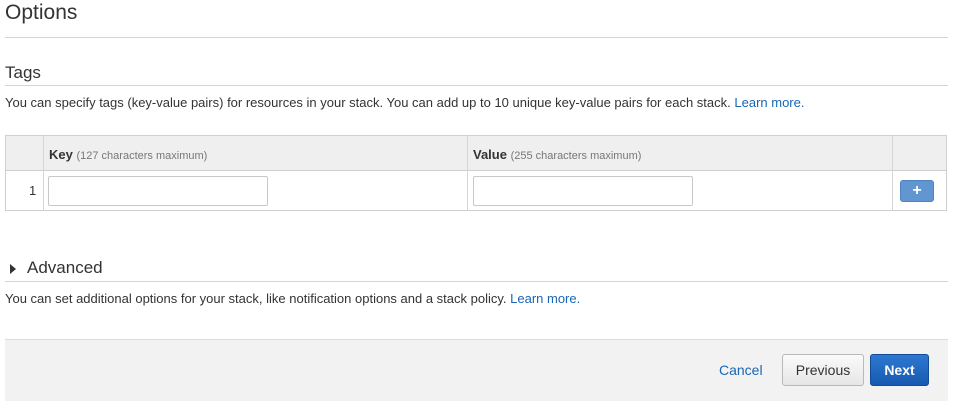 The width and height of the screenshot is (959, 405). I want to click on page-title: Options, so click(41, 12).